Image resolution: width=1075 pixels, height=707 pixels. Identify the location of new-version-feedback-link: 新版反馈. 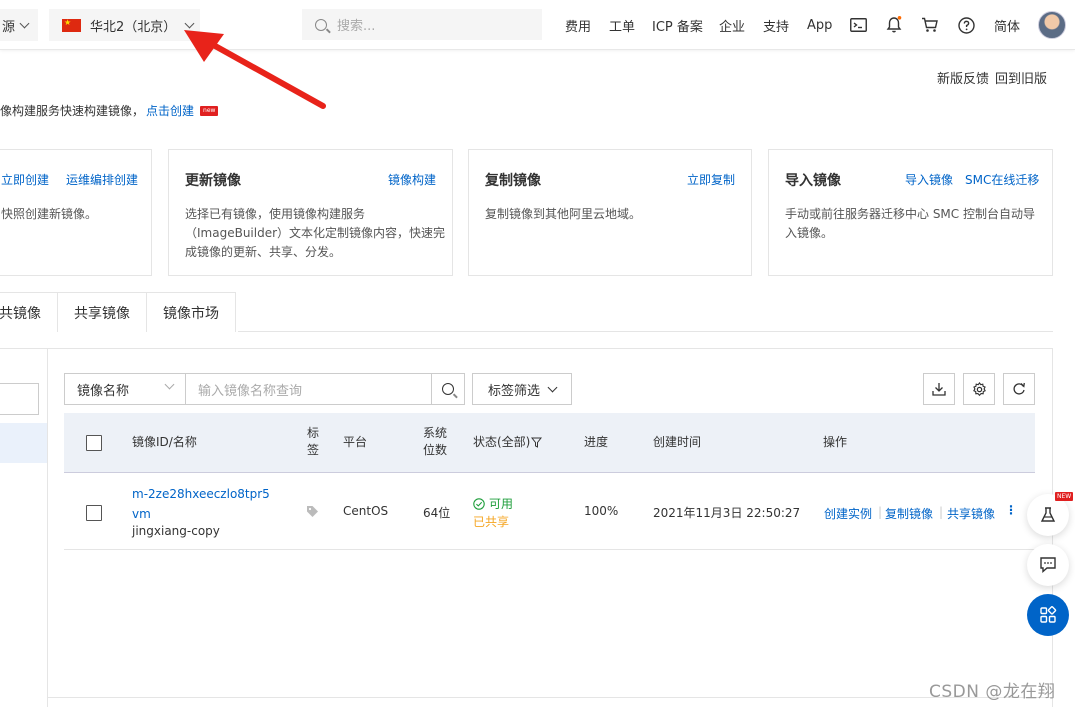
(963, 77).